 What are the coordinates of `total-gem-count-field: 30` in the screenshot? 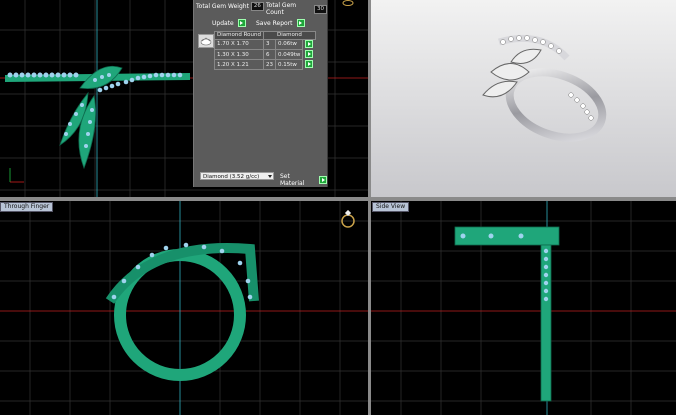 It's located at (320, 9).